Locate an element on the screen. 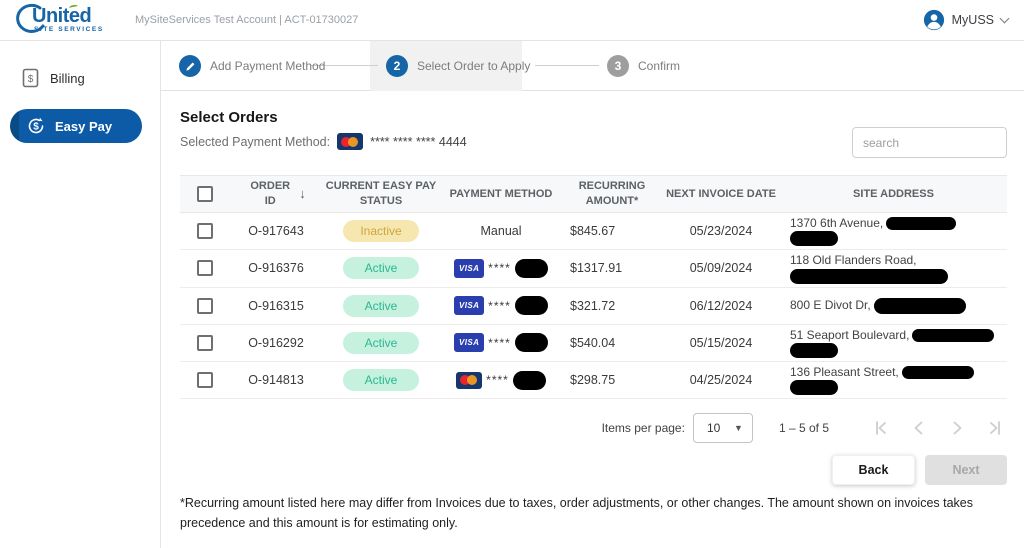  pagination-bar: Items per page: 10 ▼ 1 – 5 of 5 is located at coordinates (804, 428).